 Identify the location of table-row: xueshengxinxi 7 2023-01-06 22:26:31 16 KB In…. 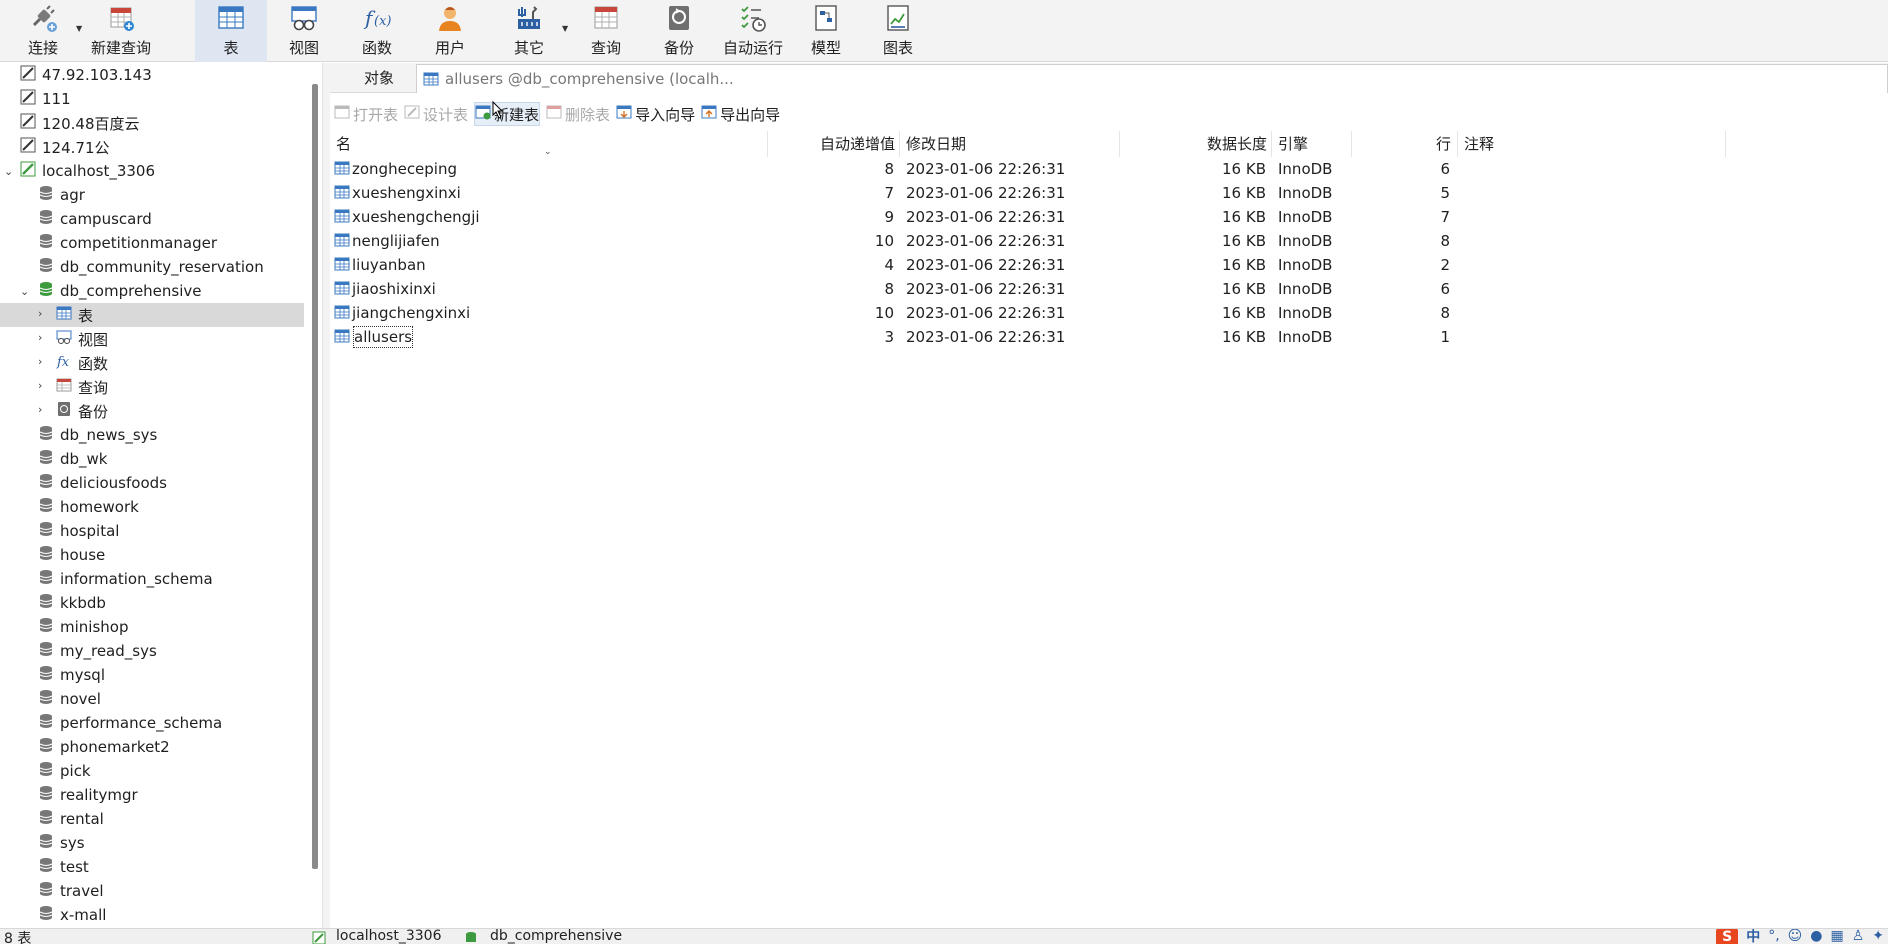
(1030, 193).